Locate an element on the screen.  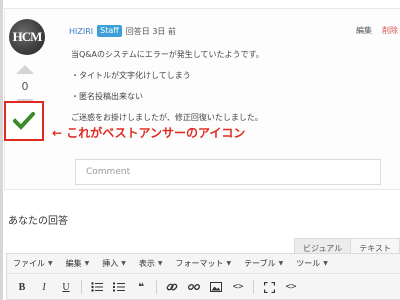
fullscreen-icon is located at coordinates (269, 287).